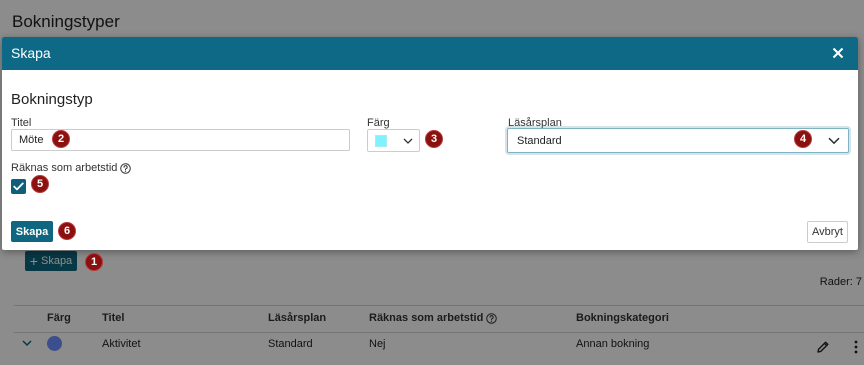 This screenshot has height=365, width=864. What do you see at coordinates (393, 140) in the screenshot?
I see `color-picker-button` at bounding box center [393, 140].